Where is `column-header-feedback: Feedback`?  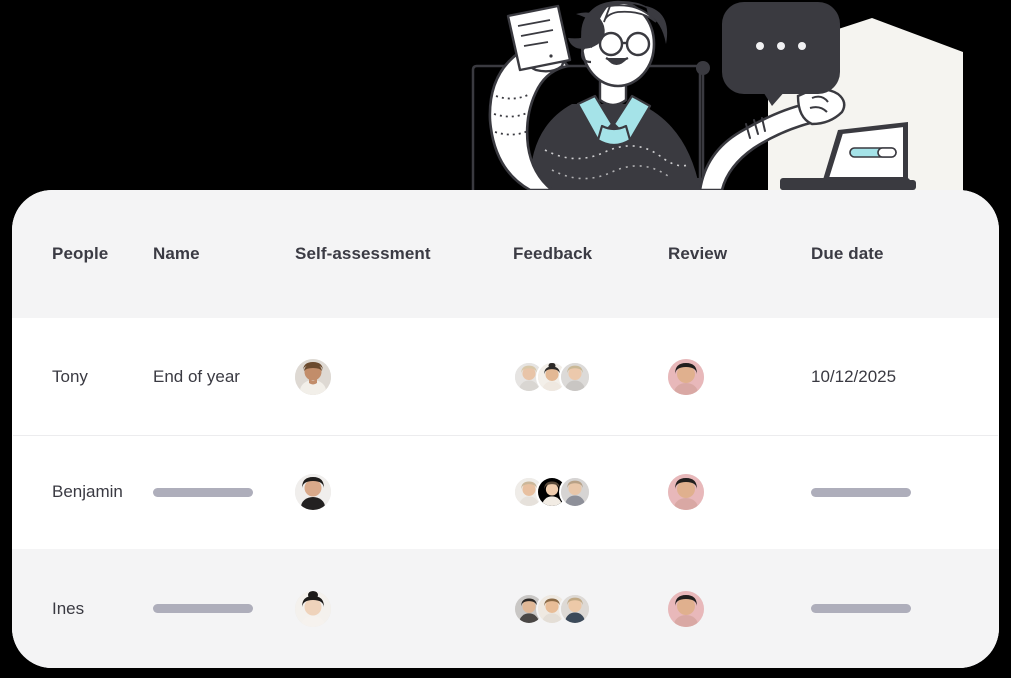 column-header-feedback: Feedback is located at coordinates (590, 254).